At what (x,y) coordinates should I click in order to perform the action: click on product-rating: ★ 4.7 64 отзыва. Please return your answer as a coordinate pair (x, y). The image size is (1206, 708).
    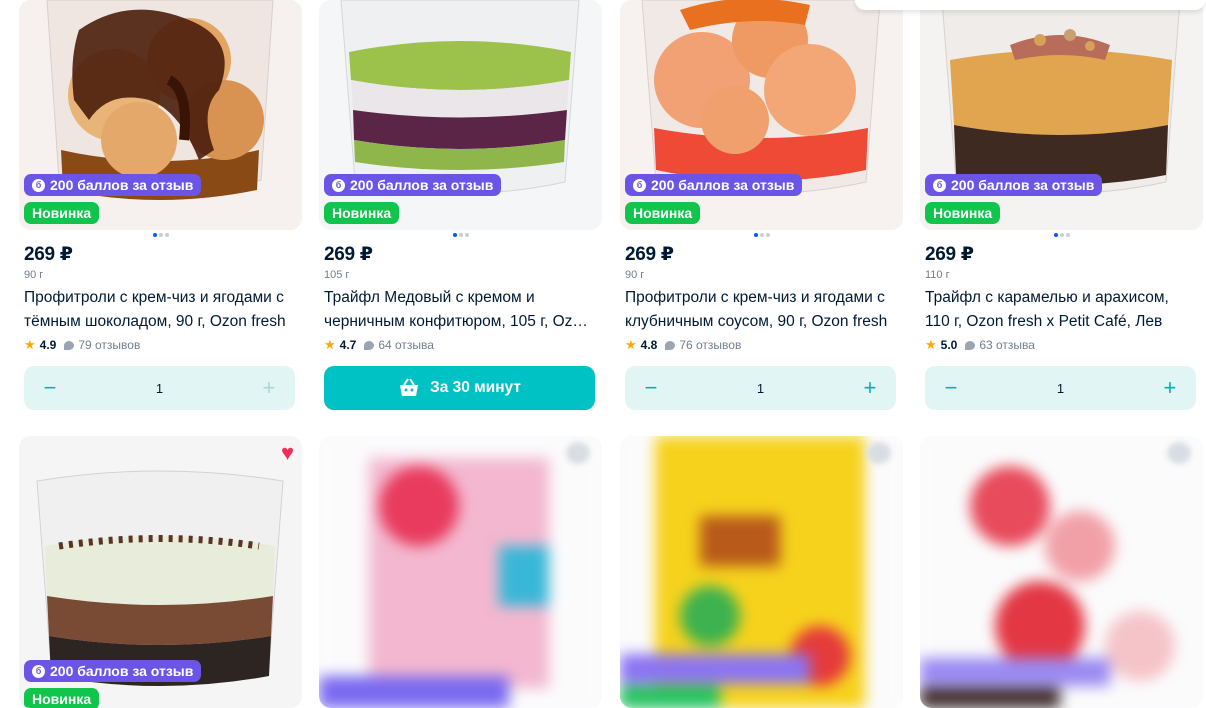
    Looking at the image, I should click on (379, 345).